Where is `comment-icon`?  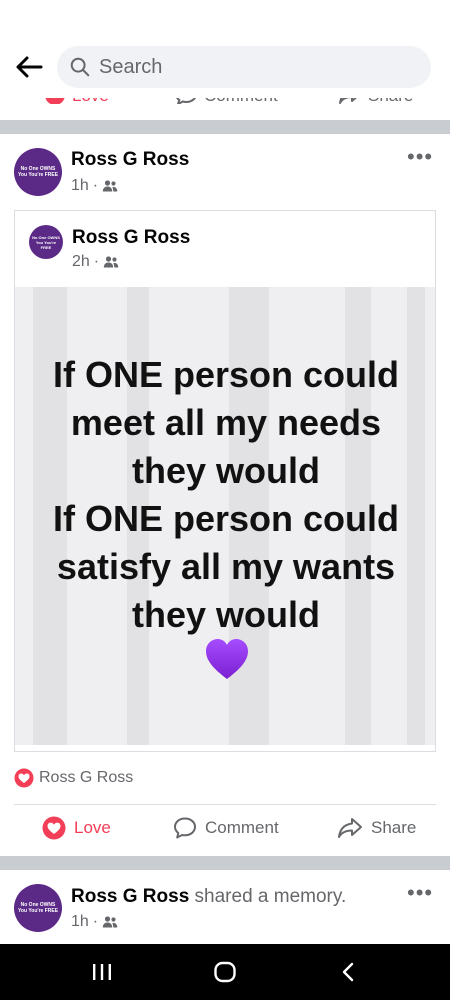
comment-icon is located at coordinates (185, 828).